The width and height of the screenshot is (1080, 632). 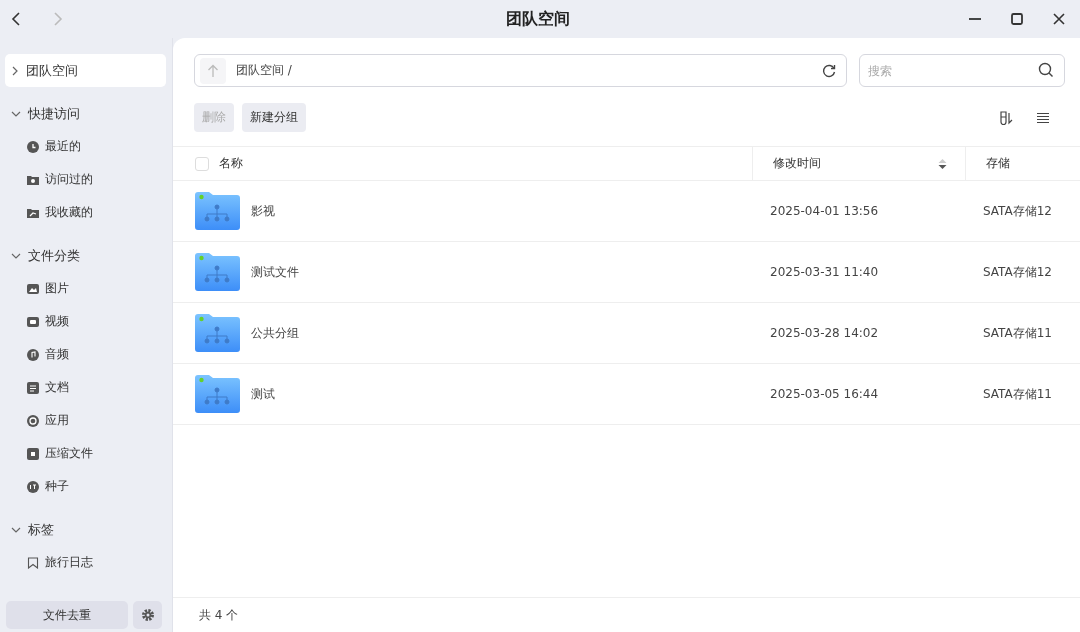 What do you see at coordinates (57, 354) in the screenshot?
I see `sidebar-item: 音频` at bounding box center [57, 354].